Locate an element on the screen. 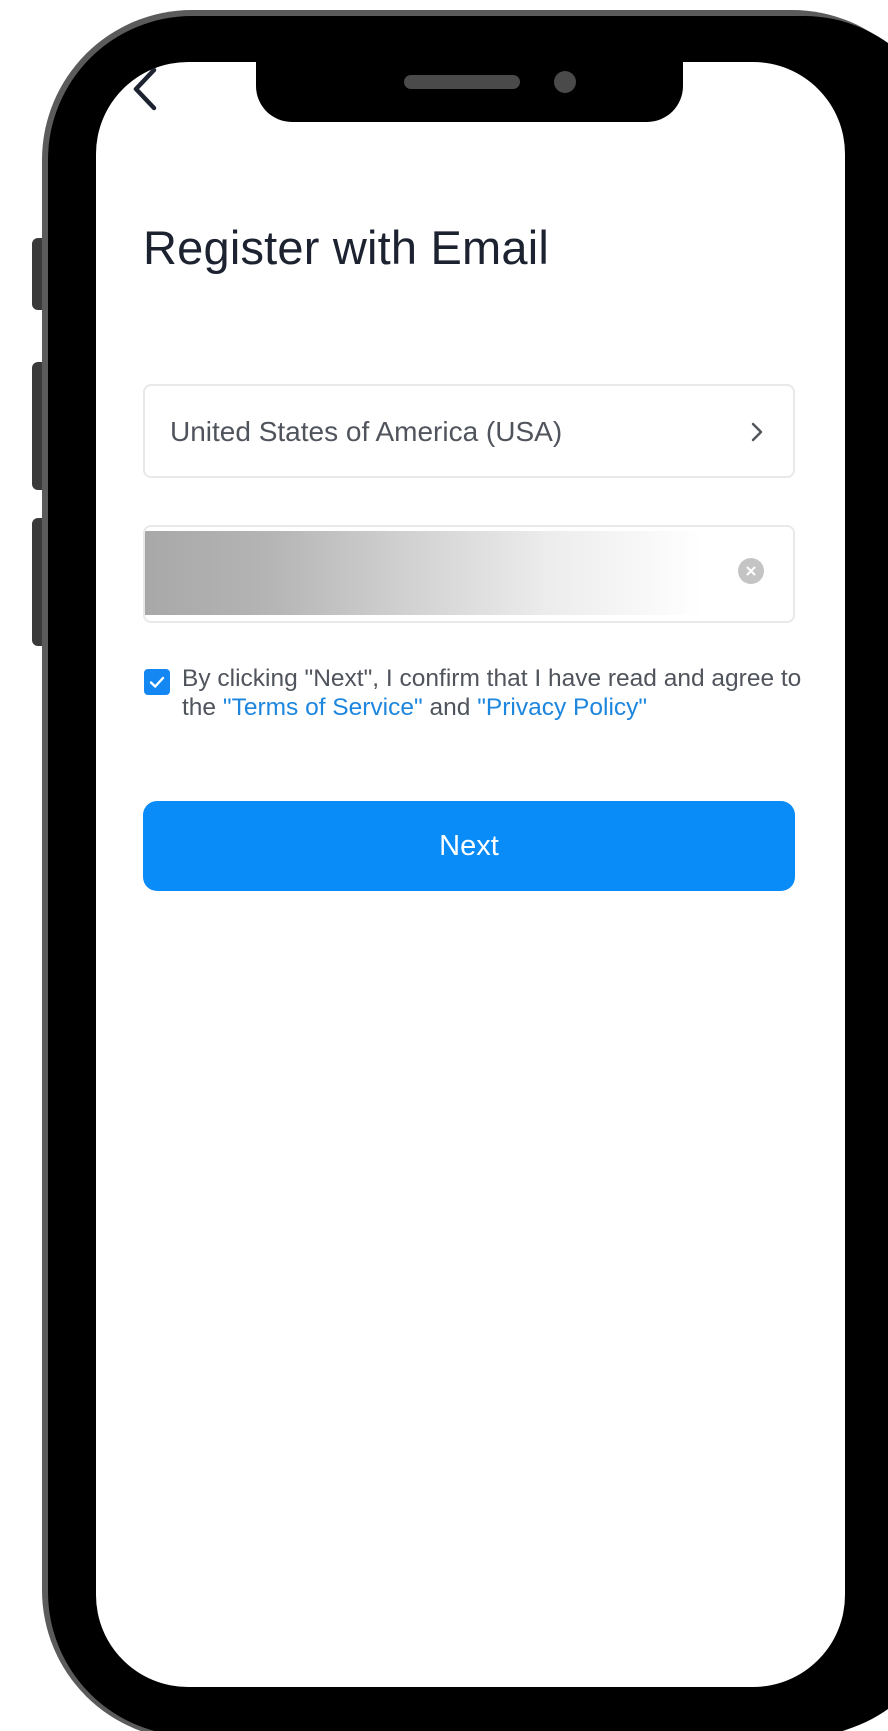  chevron-left-icon is located at coordinates (145, 89).